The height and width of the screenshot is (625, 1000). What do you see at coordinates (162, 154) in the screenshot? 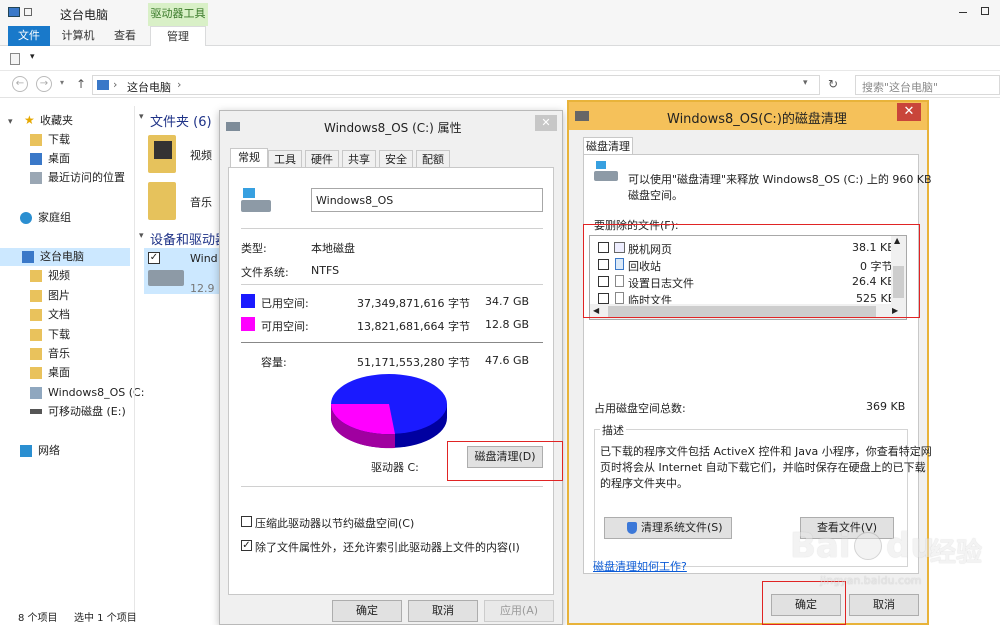
I see `video-folder-large-icon` at bounding box center [162, 154].